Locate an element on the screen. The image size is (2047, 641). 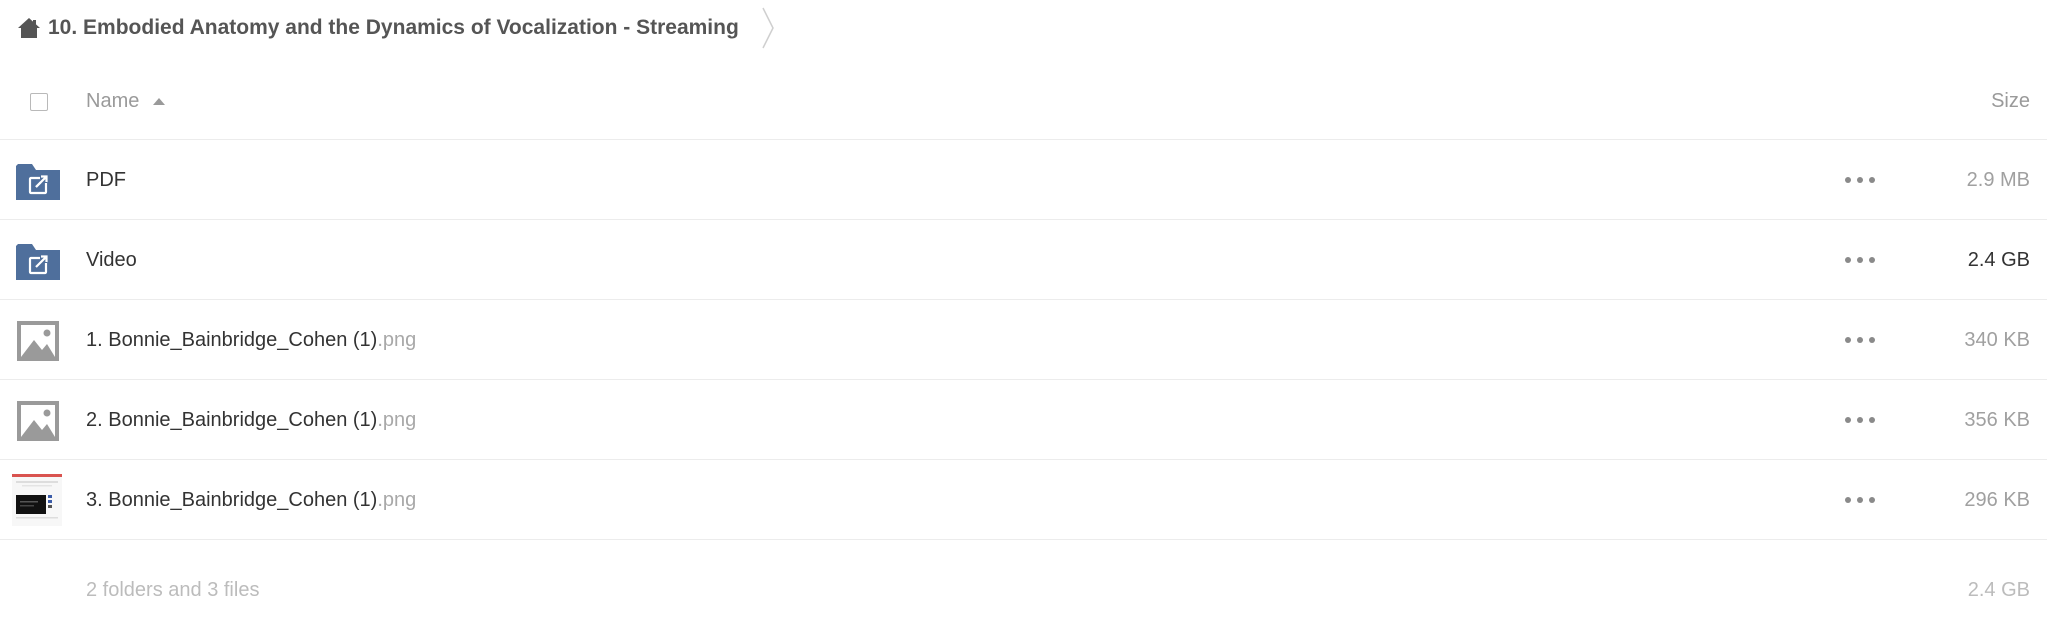
file-name: 2. Bonnie_Bainbridge_Cohen (1) .png is located at coordinates (251, 420).